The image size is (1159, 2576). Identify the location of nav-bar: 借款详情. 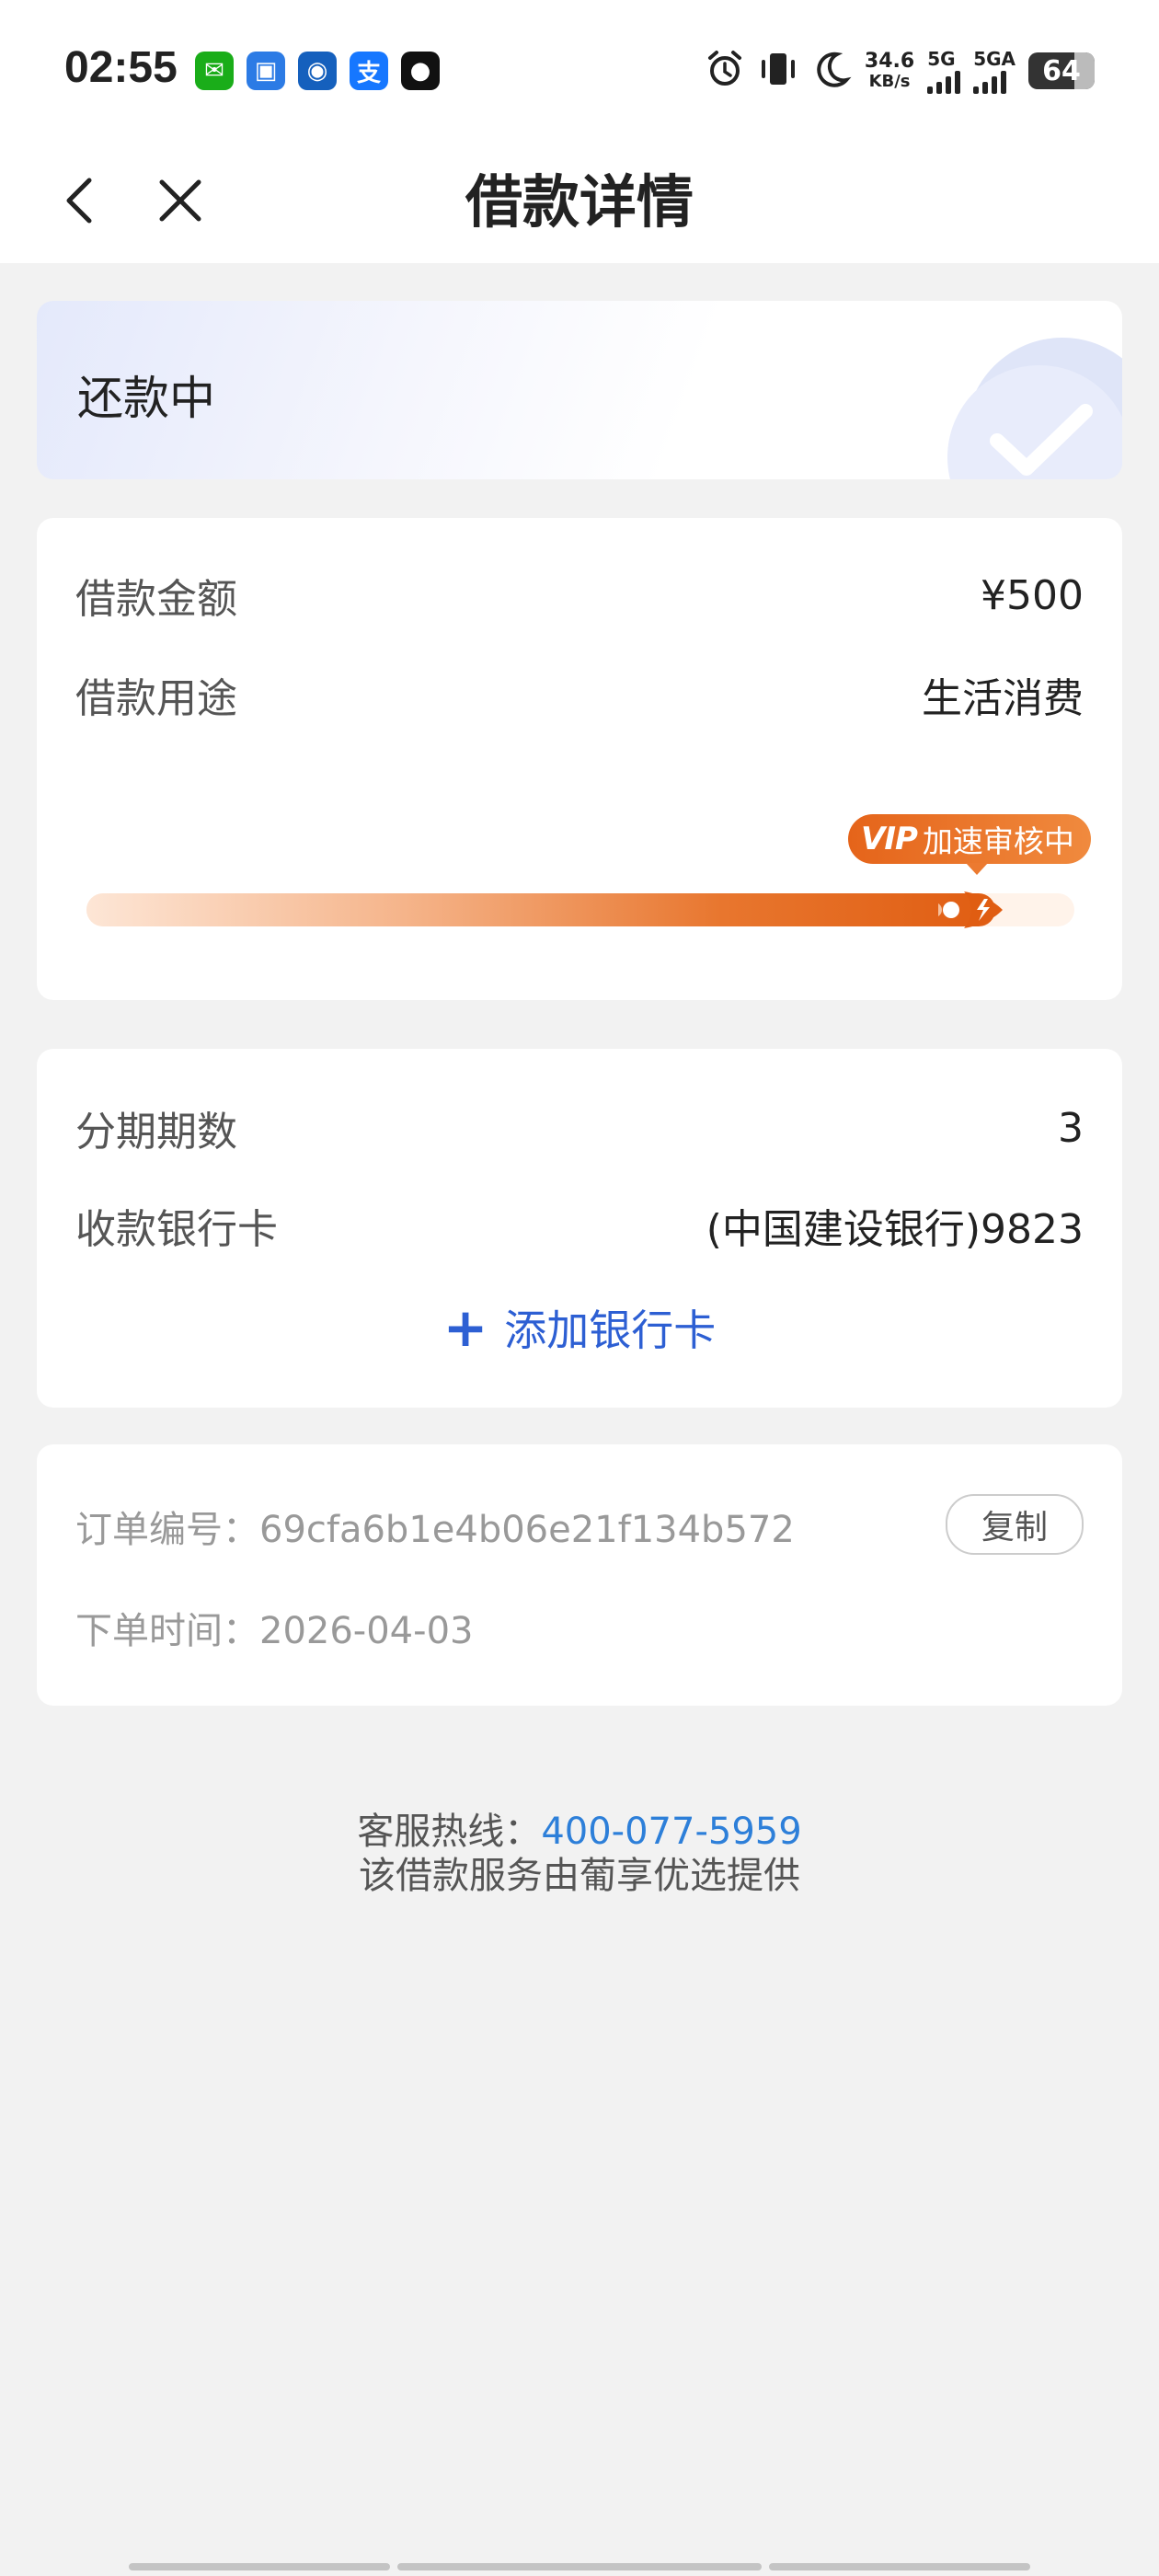
(579, 200).